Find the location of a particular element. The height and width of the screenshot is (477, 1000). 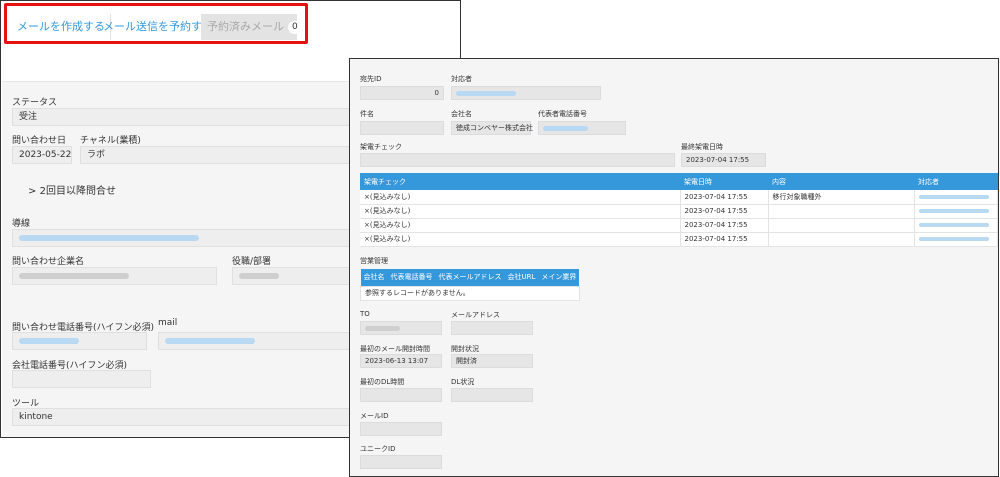

tab-compose-mail: メールを作成する is located at coordinates (64, 27).